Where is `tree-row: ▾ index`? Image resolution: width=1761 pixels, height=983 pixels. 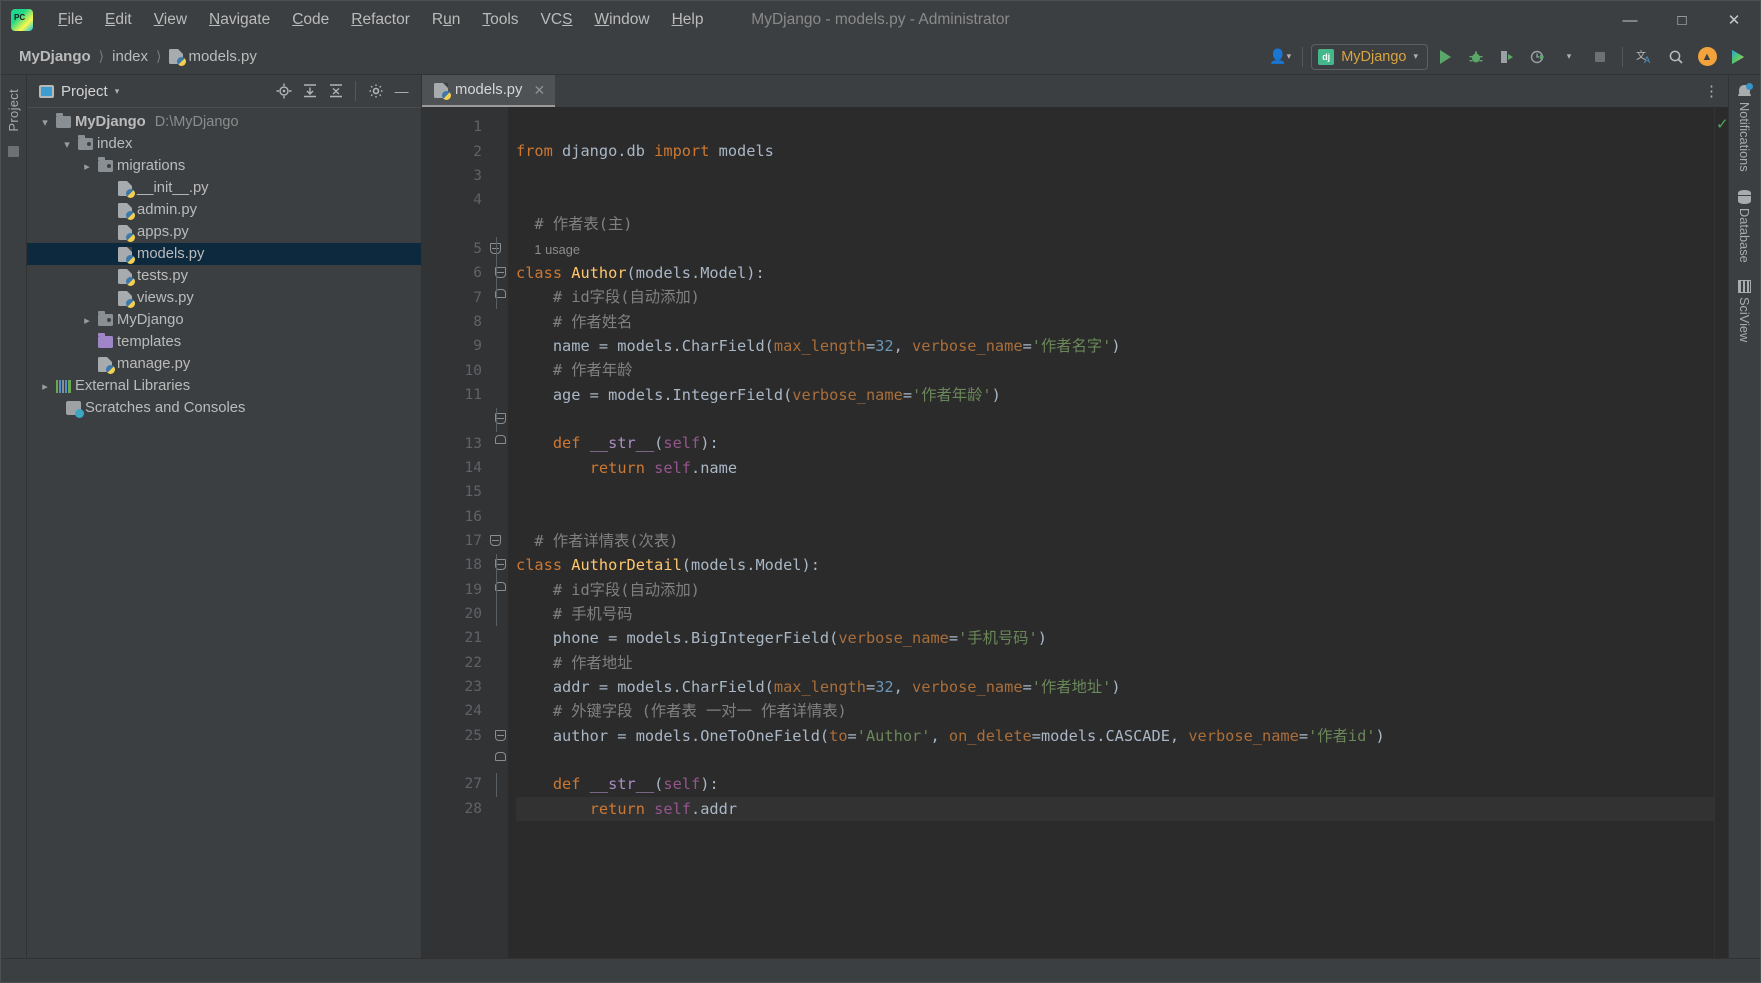
tree-row: ▾ index is located at coordinates (224, 144).